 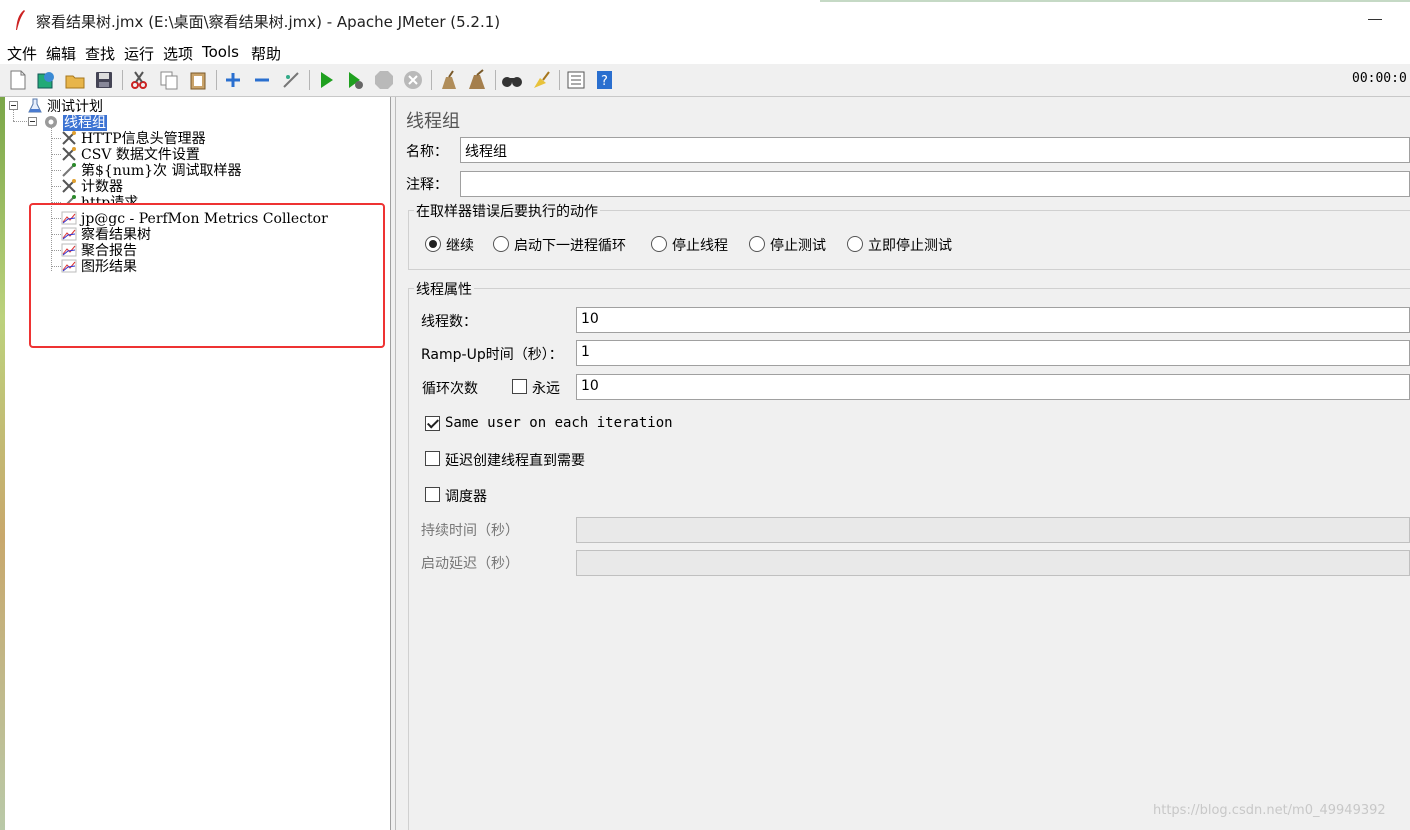 I want to click on toggle-icon, so click(x=291, y=80).